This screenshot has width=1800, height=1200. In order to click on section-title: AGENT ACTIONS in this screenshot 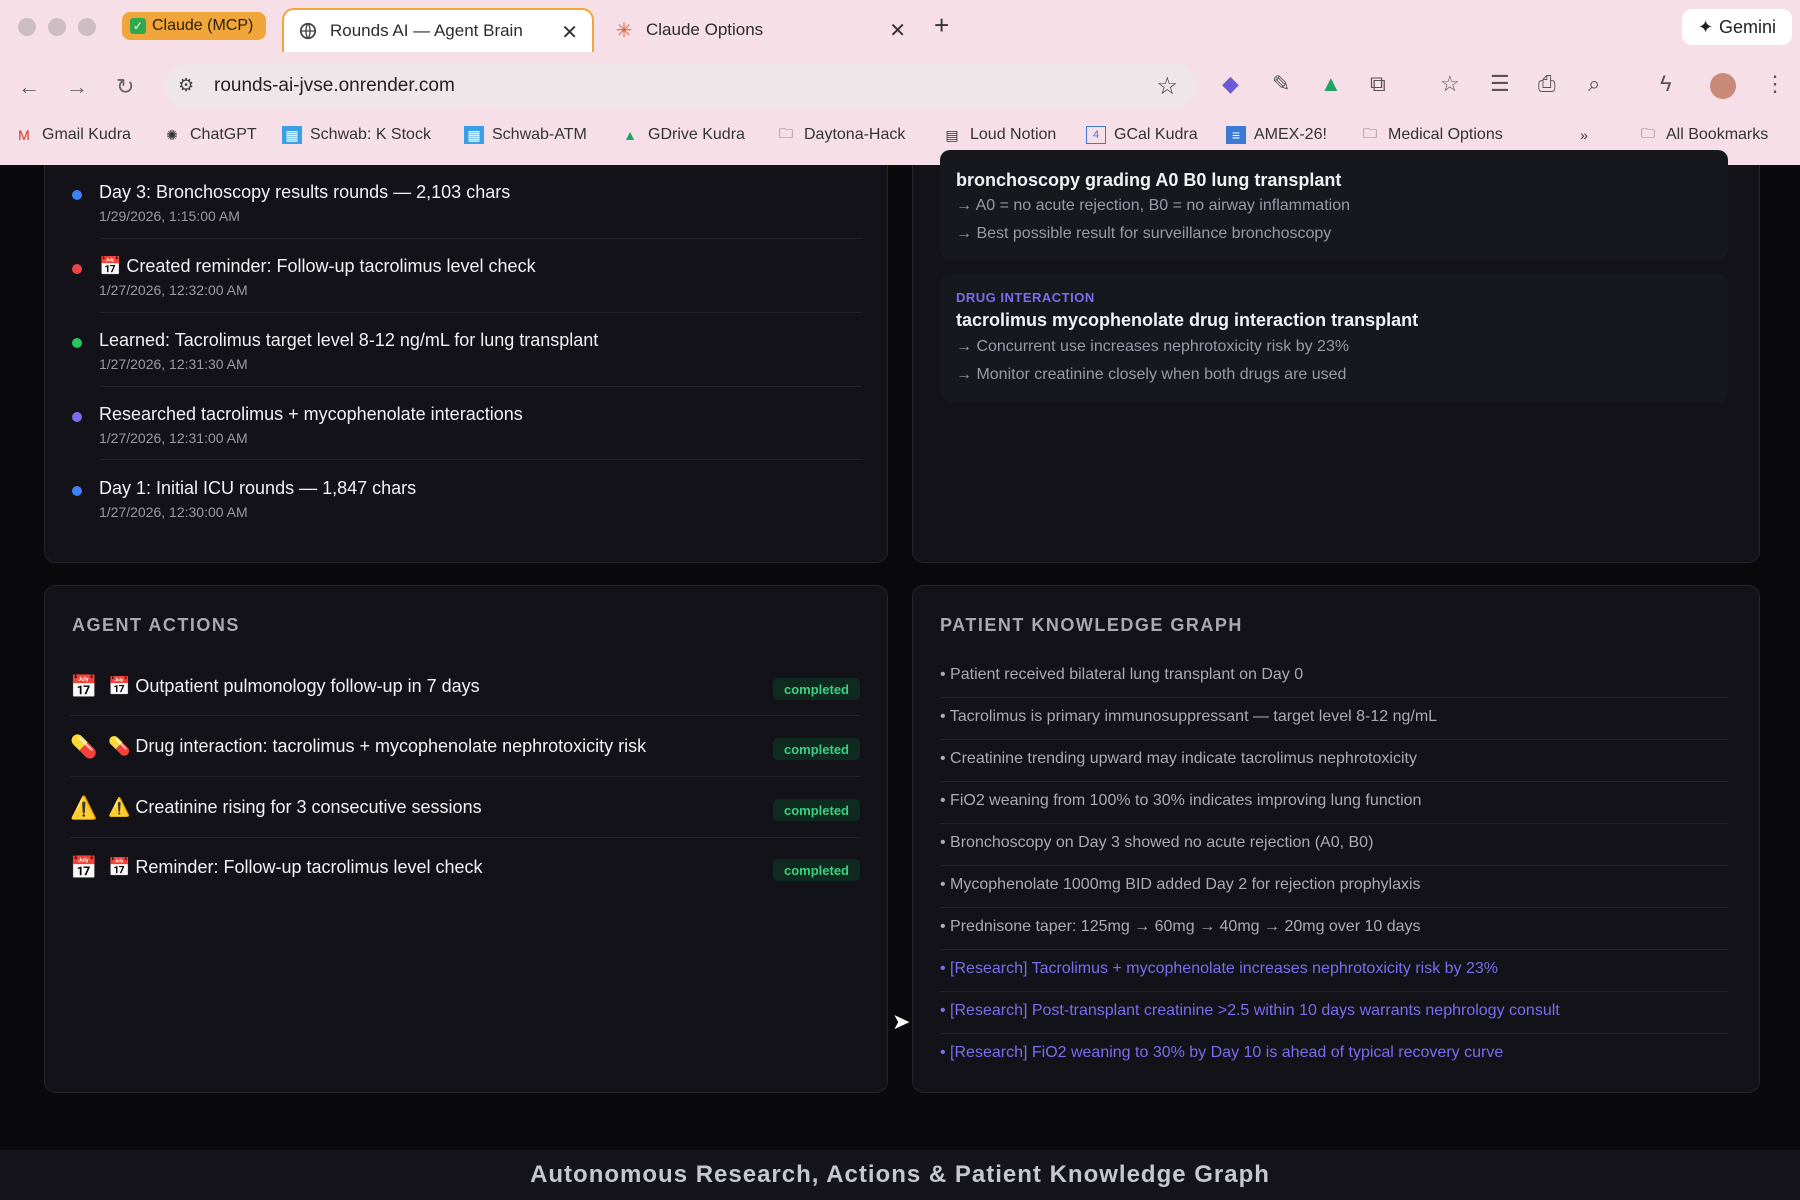, I will do `click(156, 625)`.